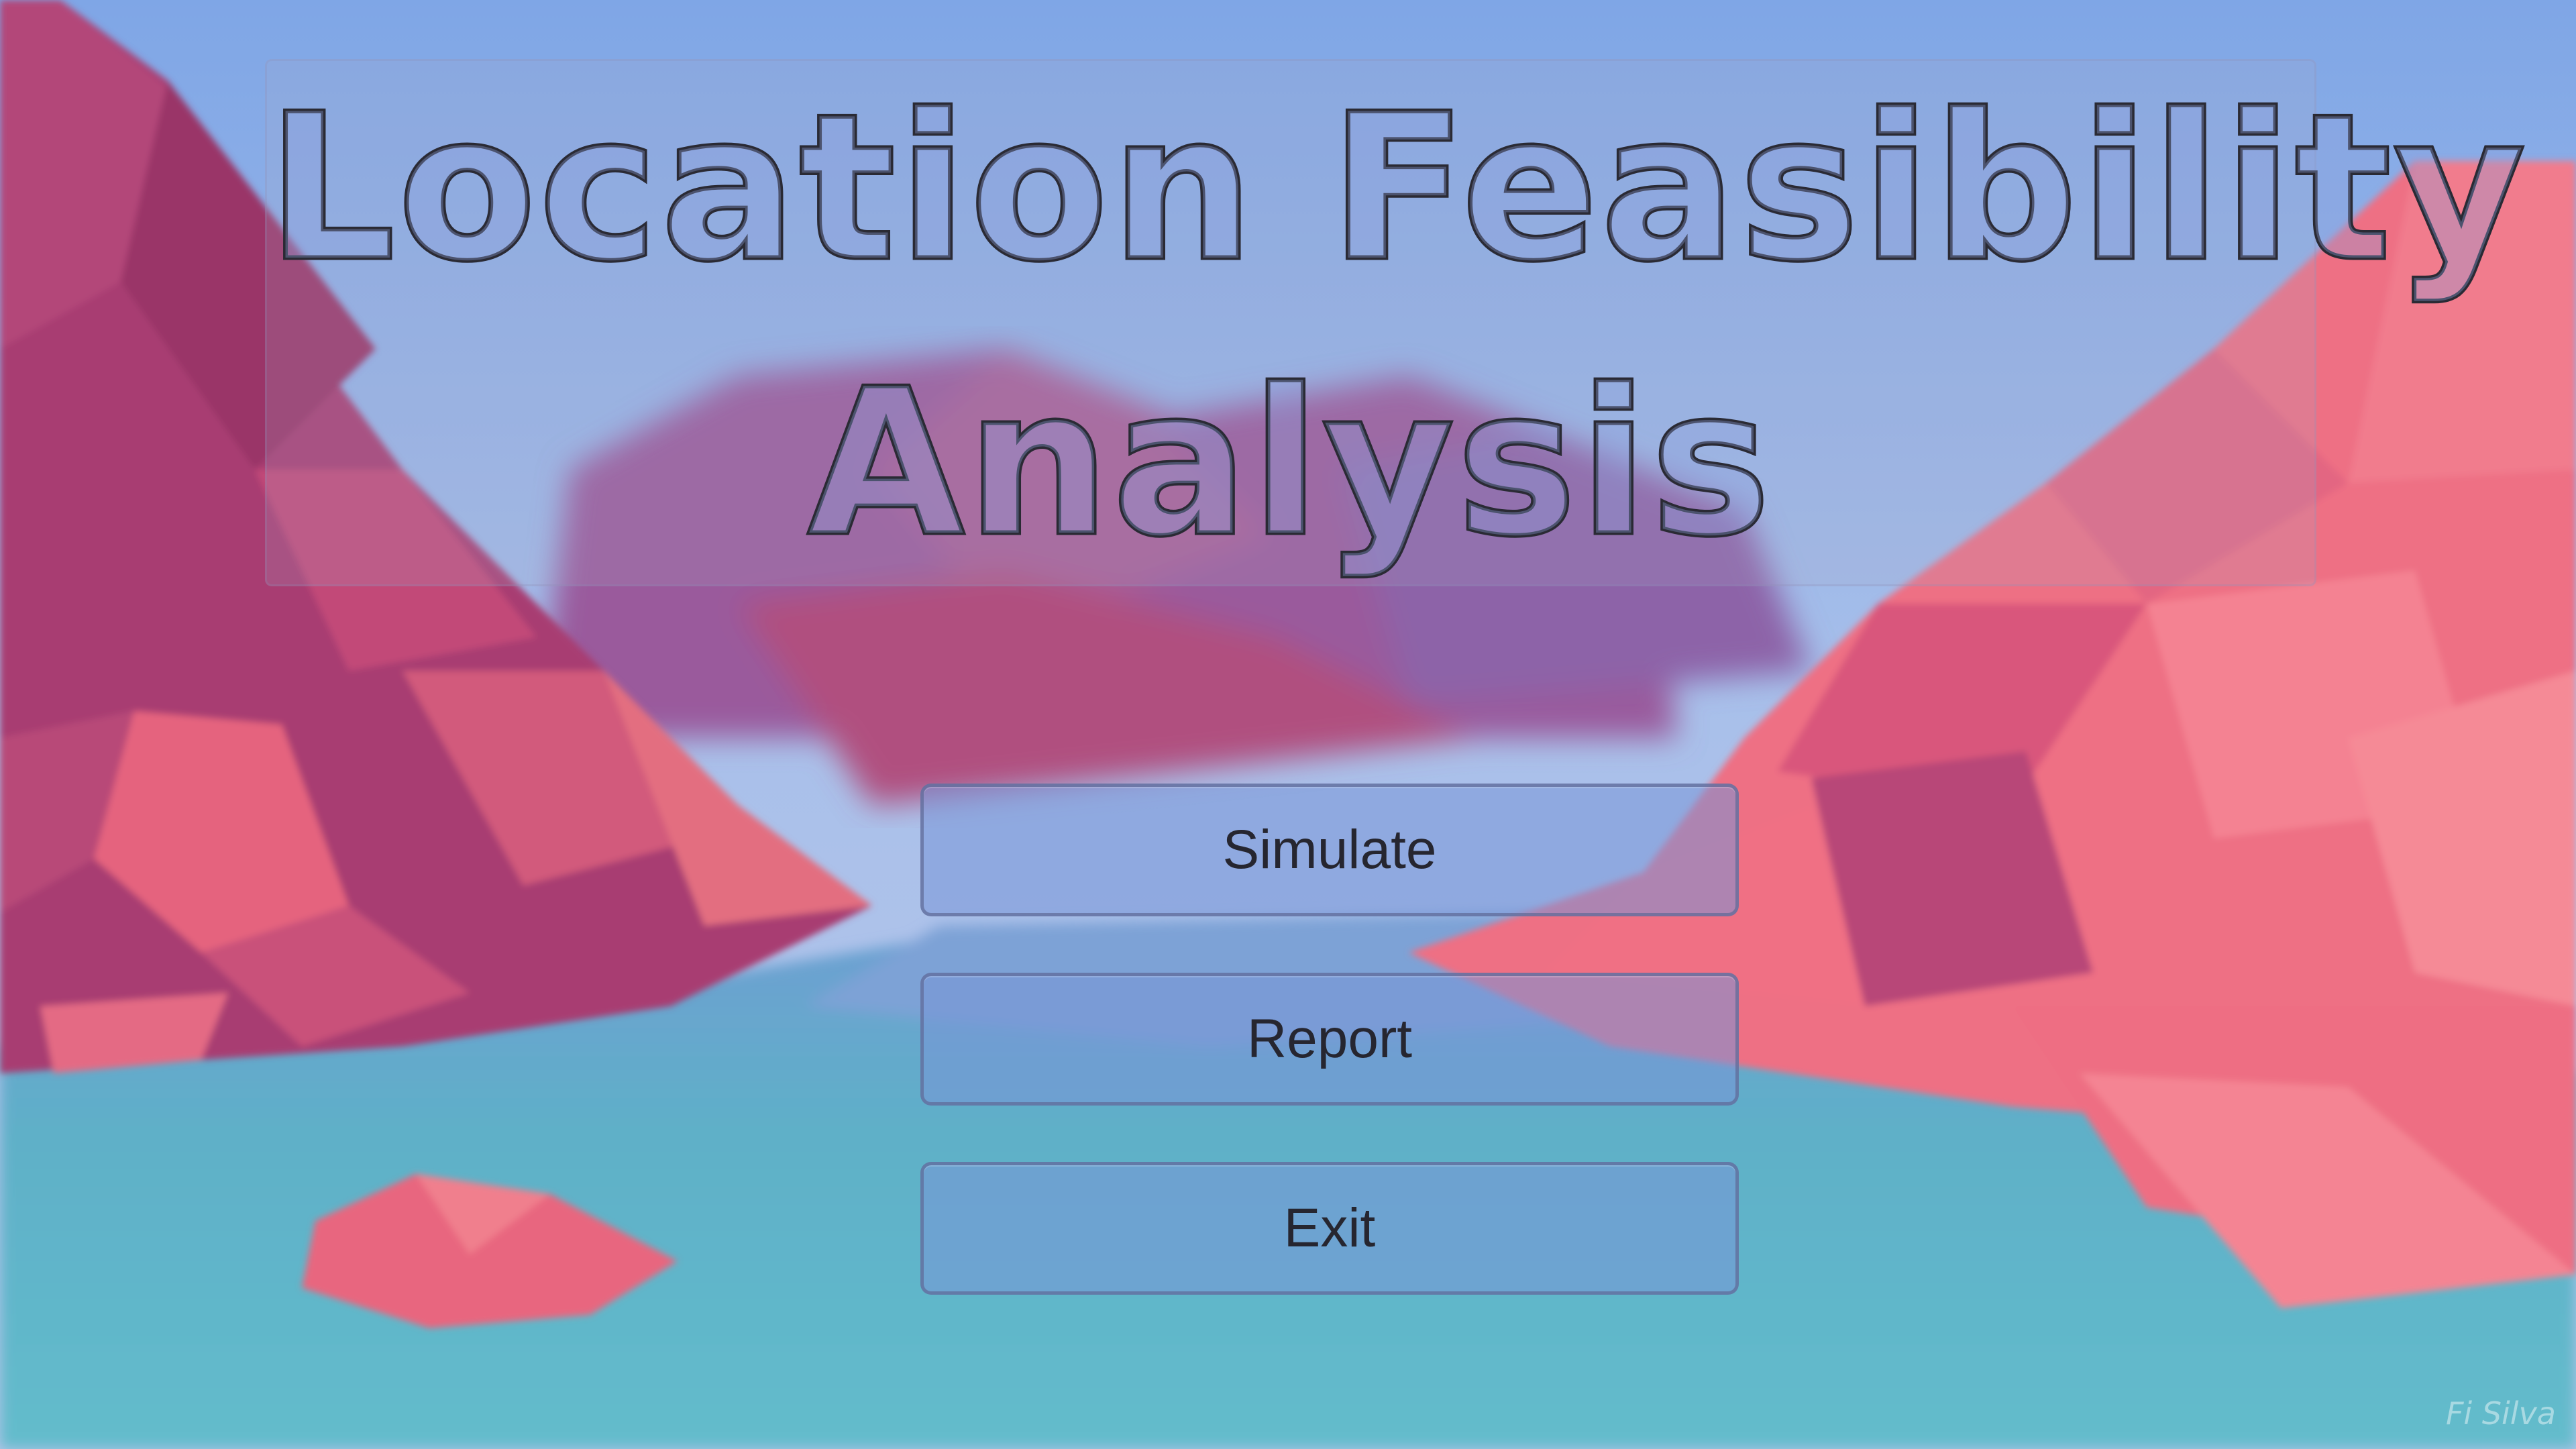 Image resolution: width=2576 pixels, height=1449 pixels. Describe the element at coordinates (1329, 1039) in the screenshot. I see `report-button: Report` at that location.